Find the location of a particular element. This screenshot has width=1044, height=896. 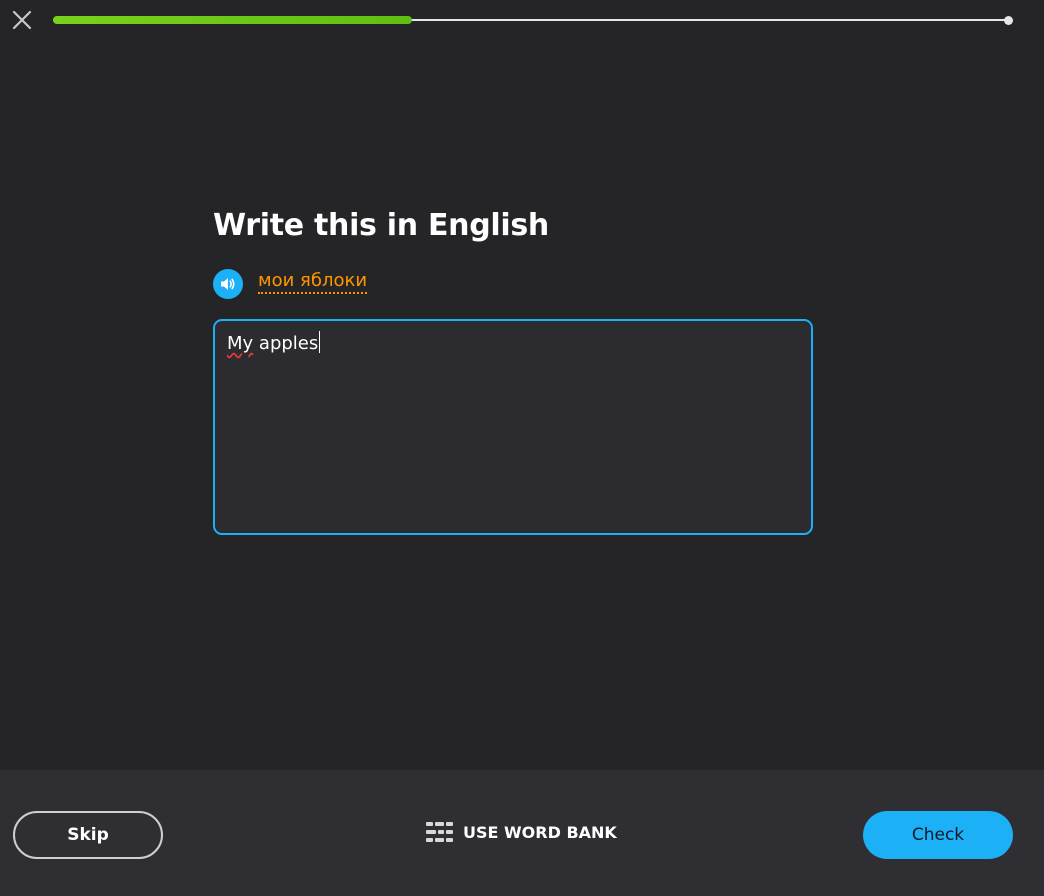

skip-button: Skip is located at coordinates (88, 835).